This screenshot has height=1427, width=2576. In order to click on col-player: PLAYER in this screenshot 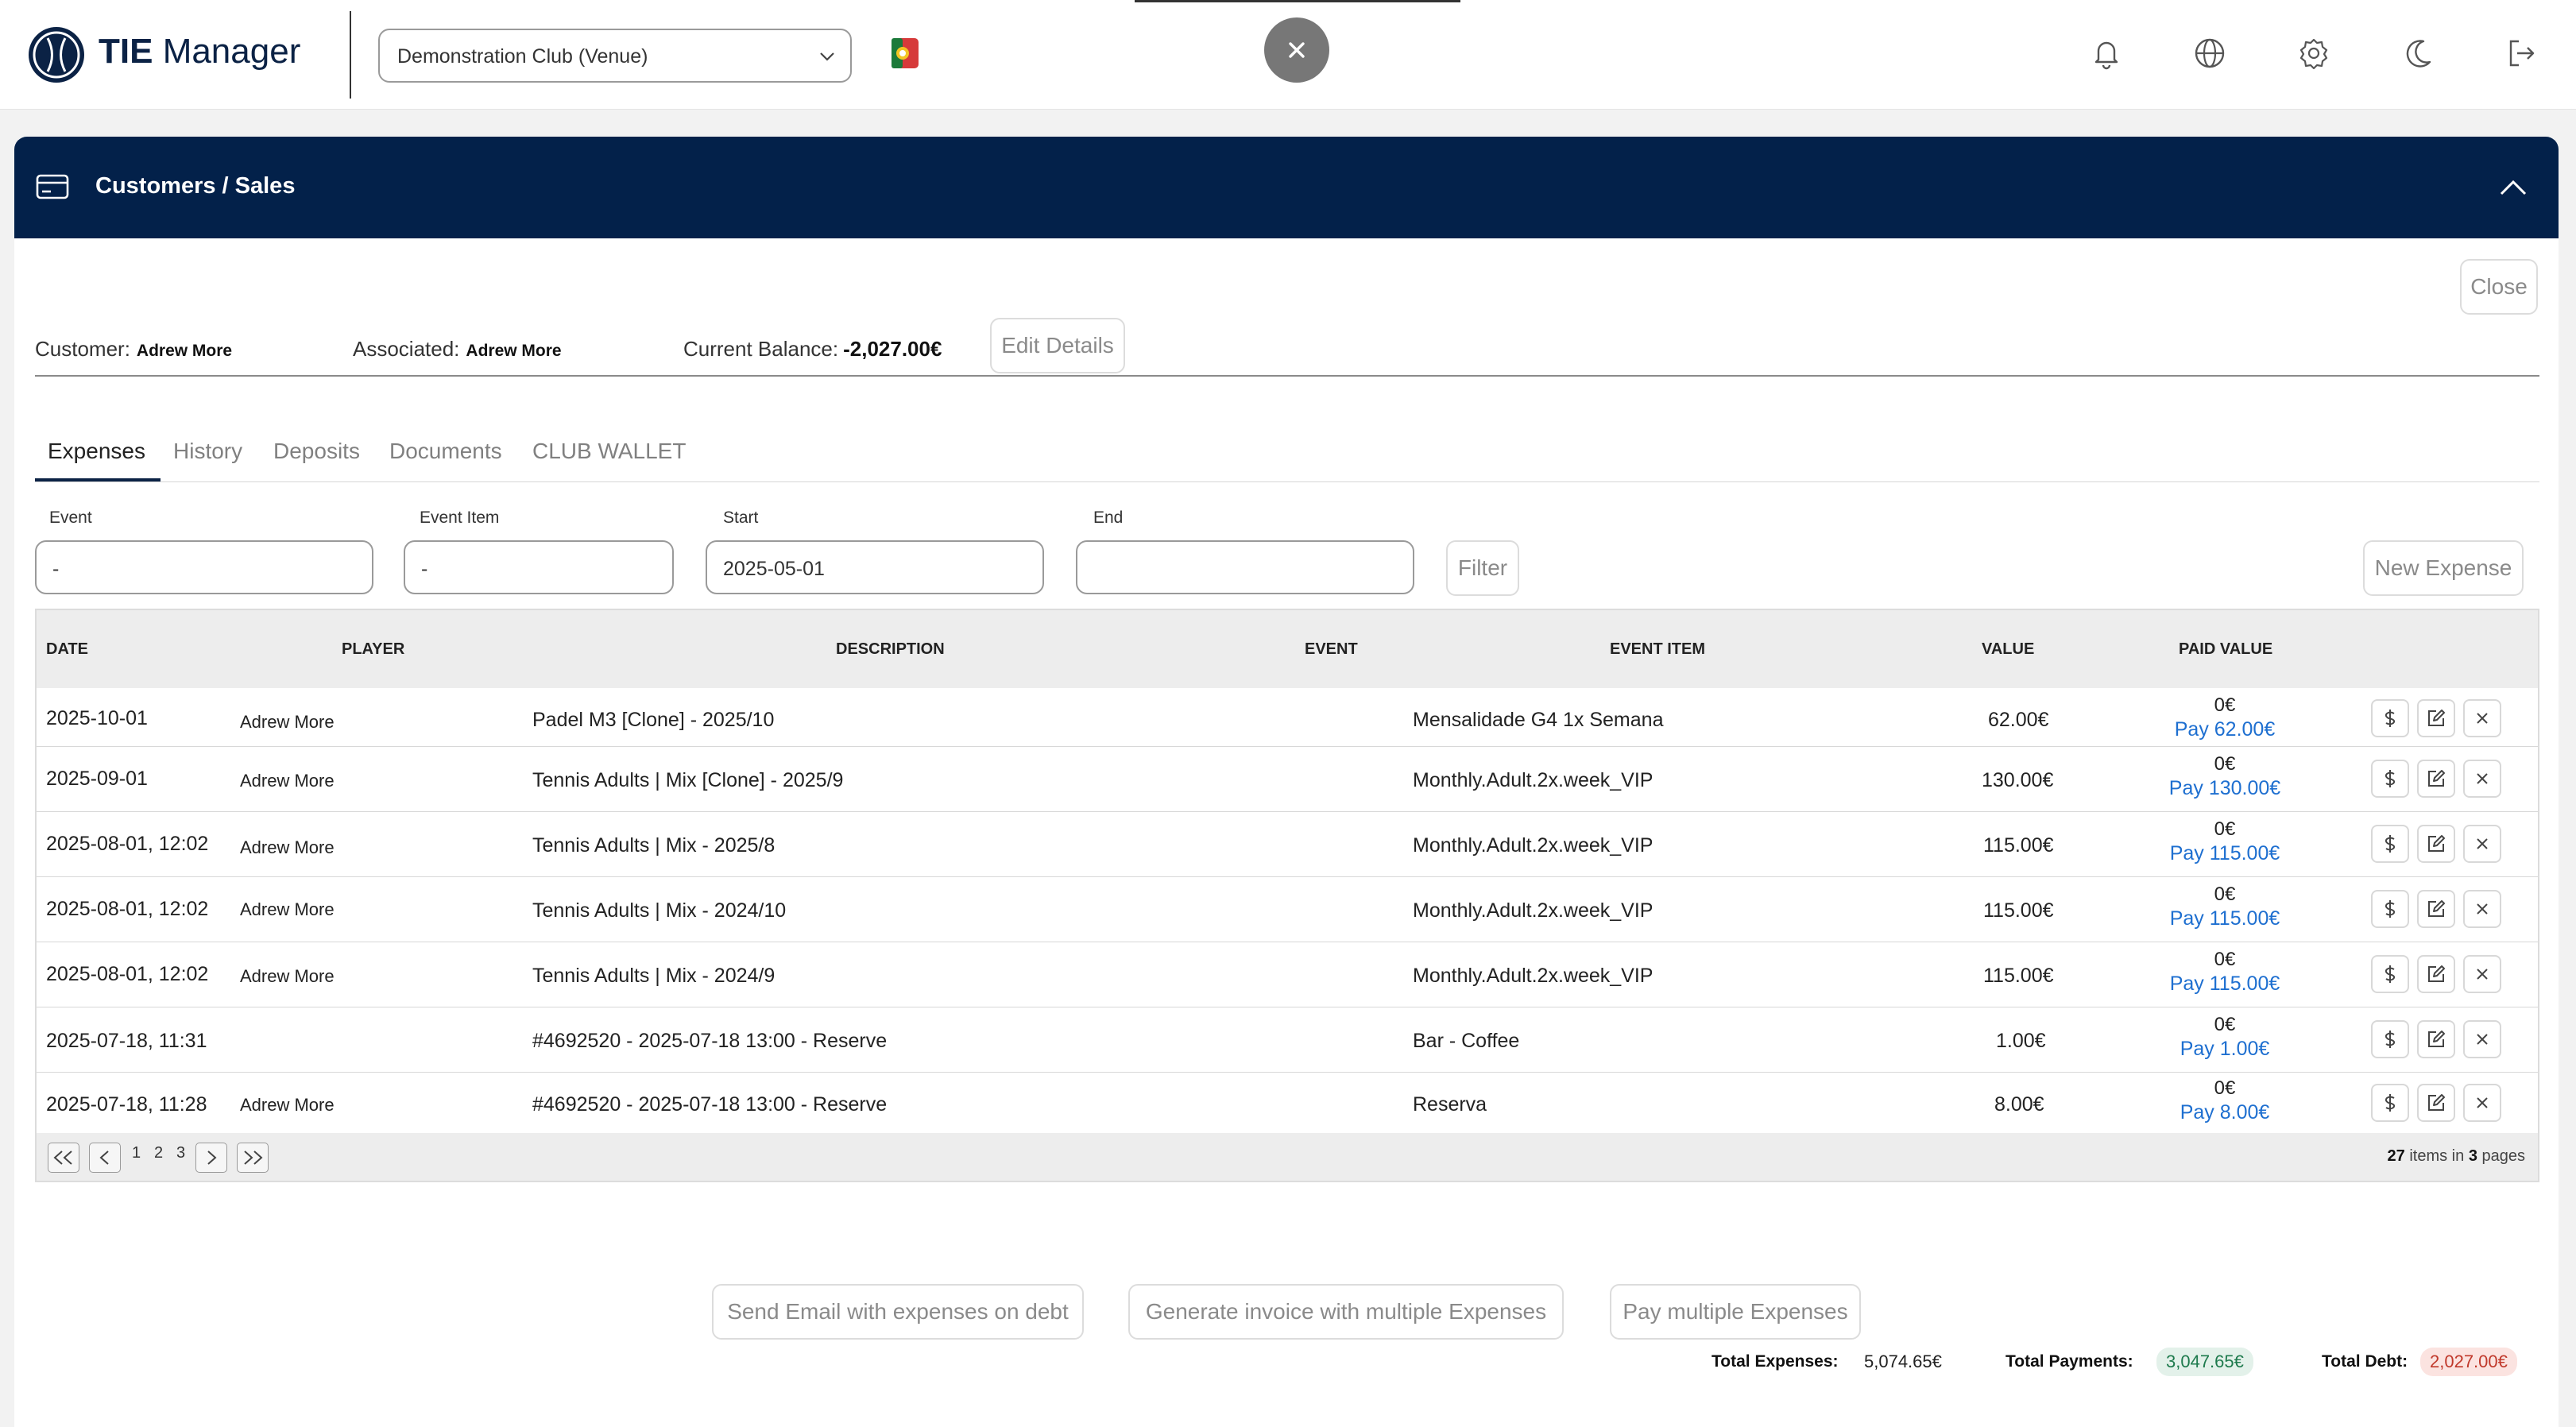, I will do `click(373, 649)`.